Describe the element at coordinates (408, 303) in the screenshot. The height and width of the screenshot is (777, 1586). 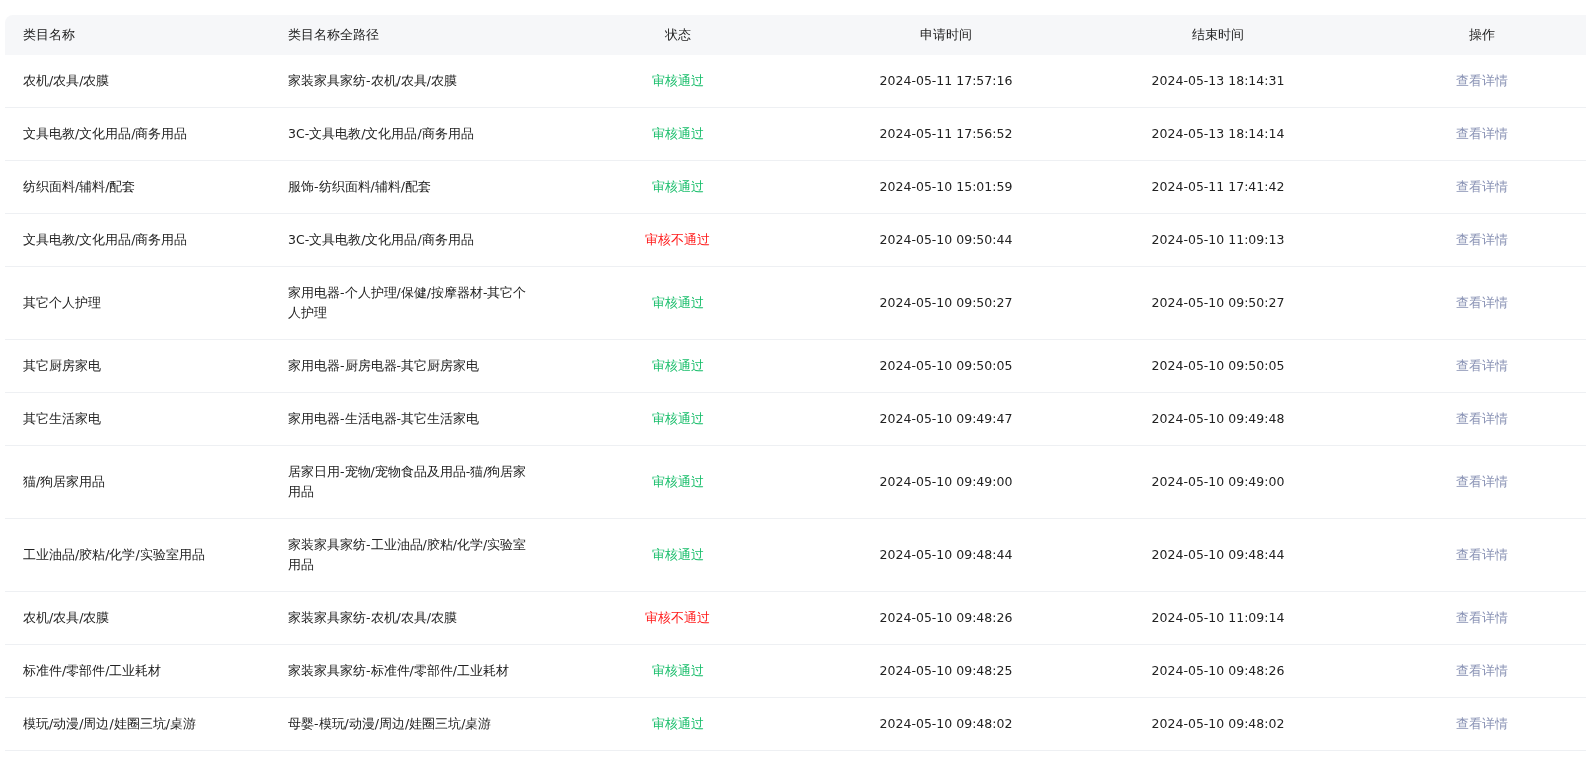
I see `category-path: 家用电器-个人护理/保健/按摩器材-其它个人护理` at that location.